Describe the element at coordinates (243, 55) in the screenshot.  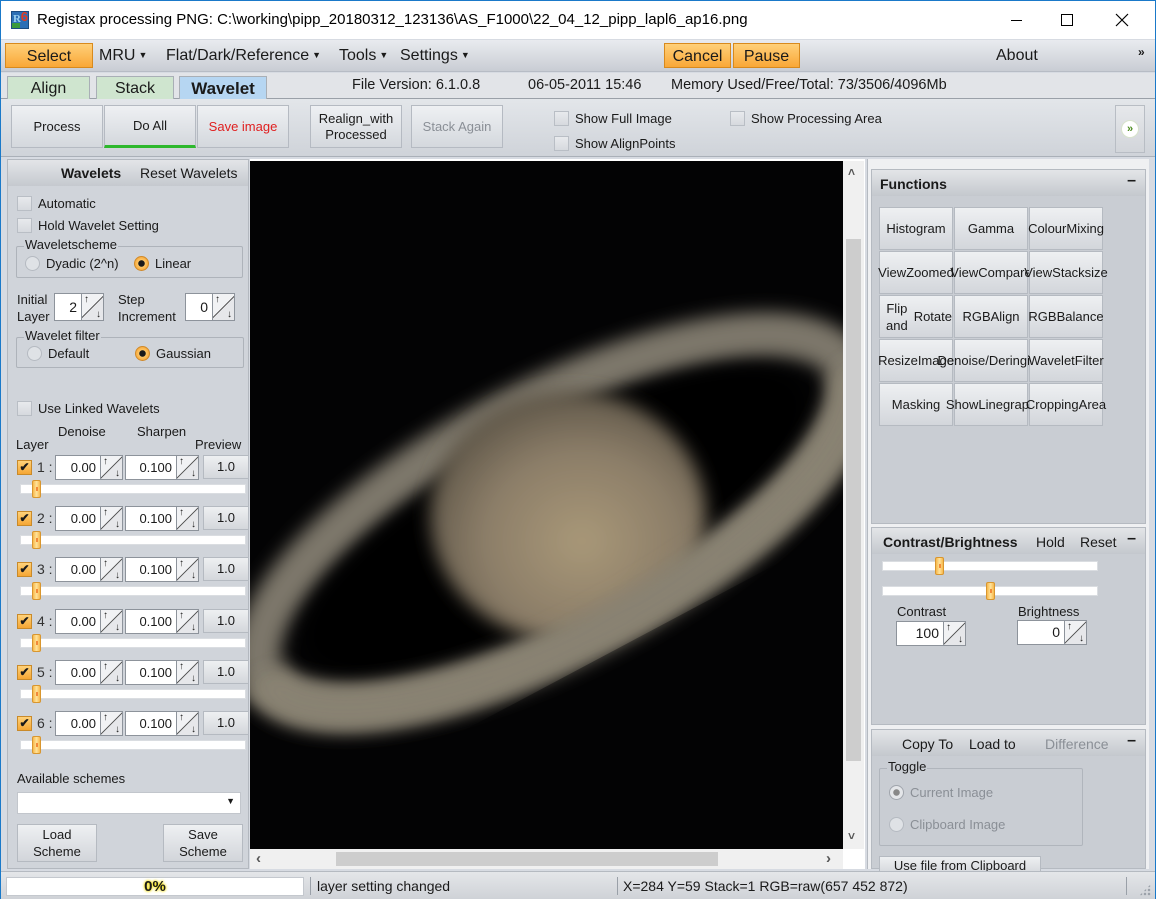
I see `menu-flat-dark-reference: Flat/Dark/Reference ▼` at that location.